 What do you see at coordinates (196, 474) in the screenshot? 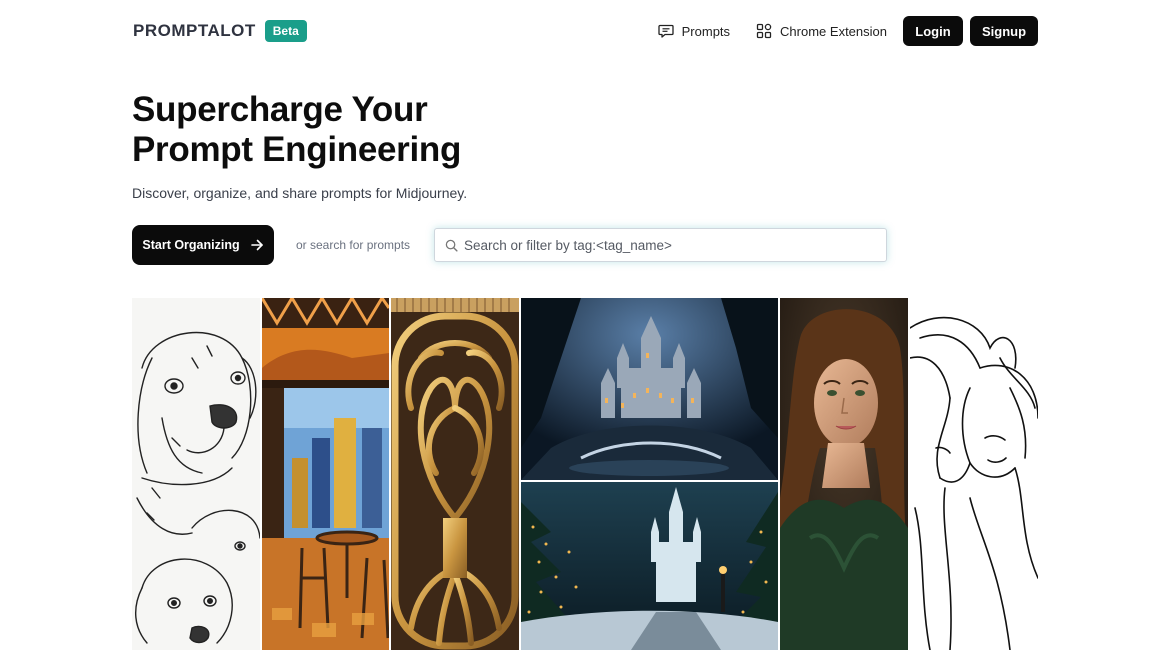
I see `gallery-image-dogs-line-art` at bounding box center [196, 474].